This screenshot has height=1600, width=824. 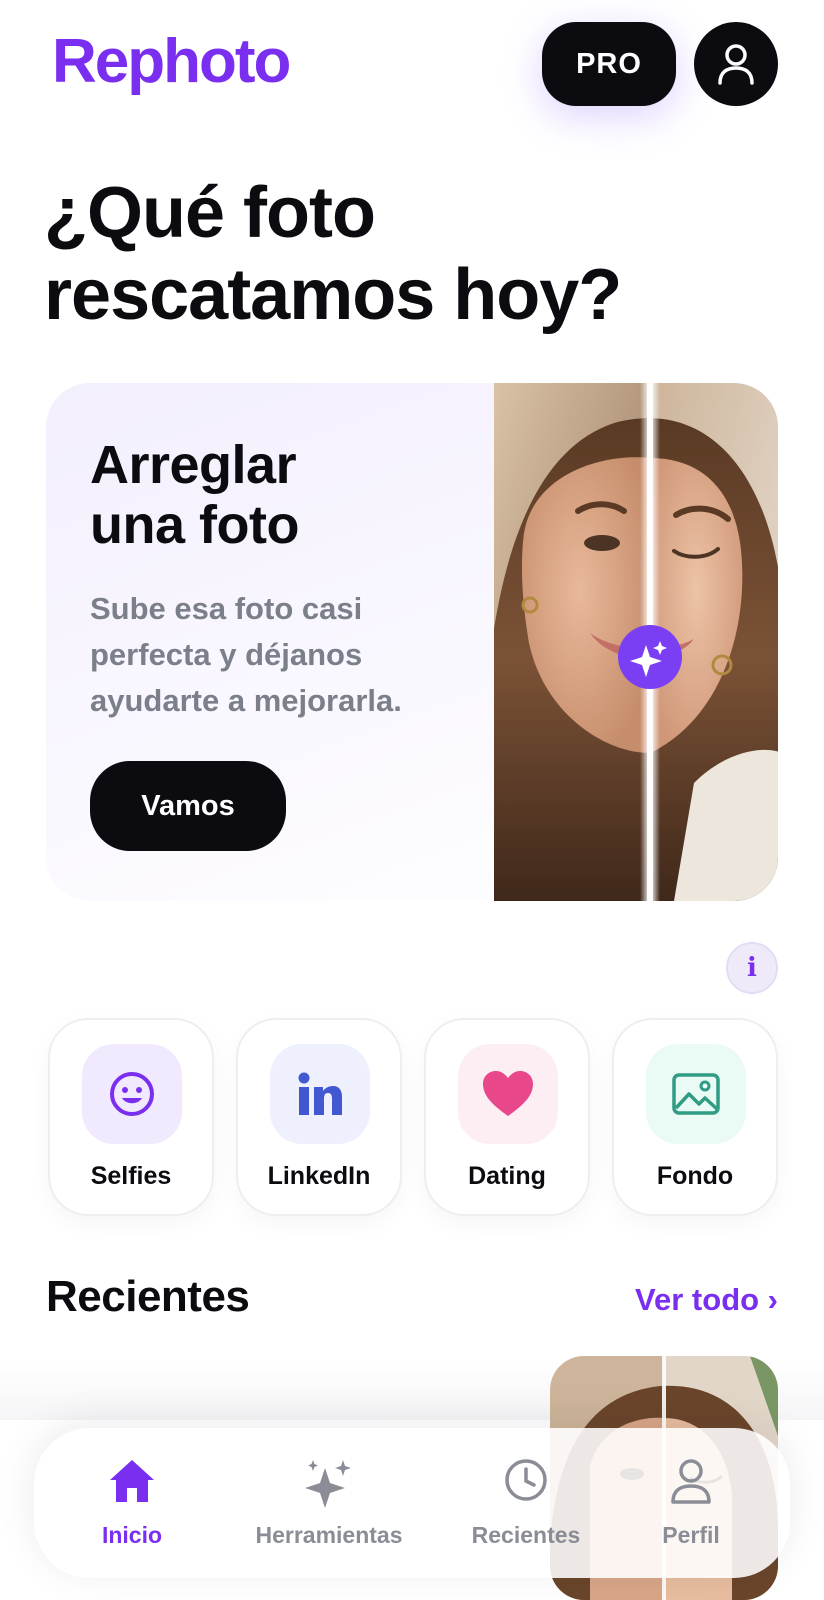 I want to click on image-icon, so click(x=696, y=1094).